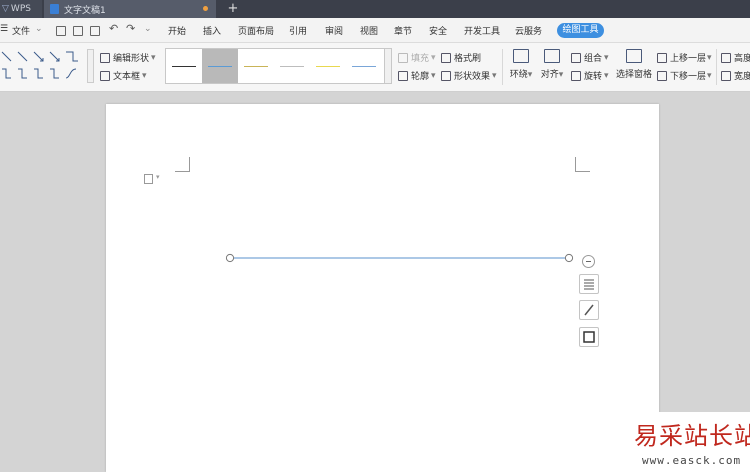 The height and width of the screenshot is (472, 750). I want to click on shape-gallery-scroll, so click(90, 66).